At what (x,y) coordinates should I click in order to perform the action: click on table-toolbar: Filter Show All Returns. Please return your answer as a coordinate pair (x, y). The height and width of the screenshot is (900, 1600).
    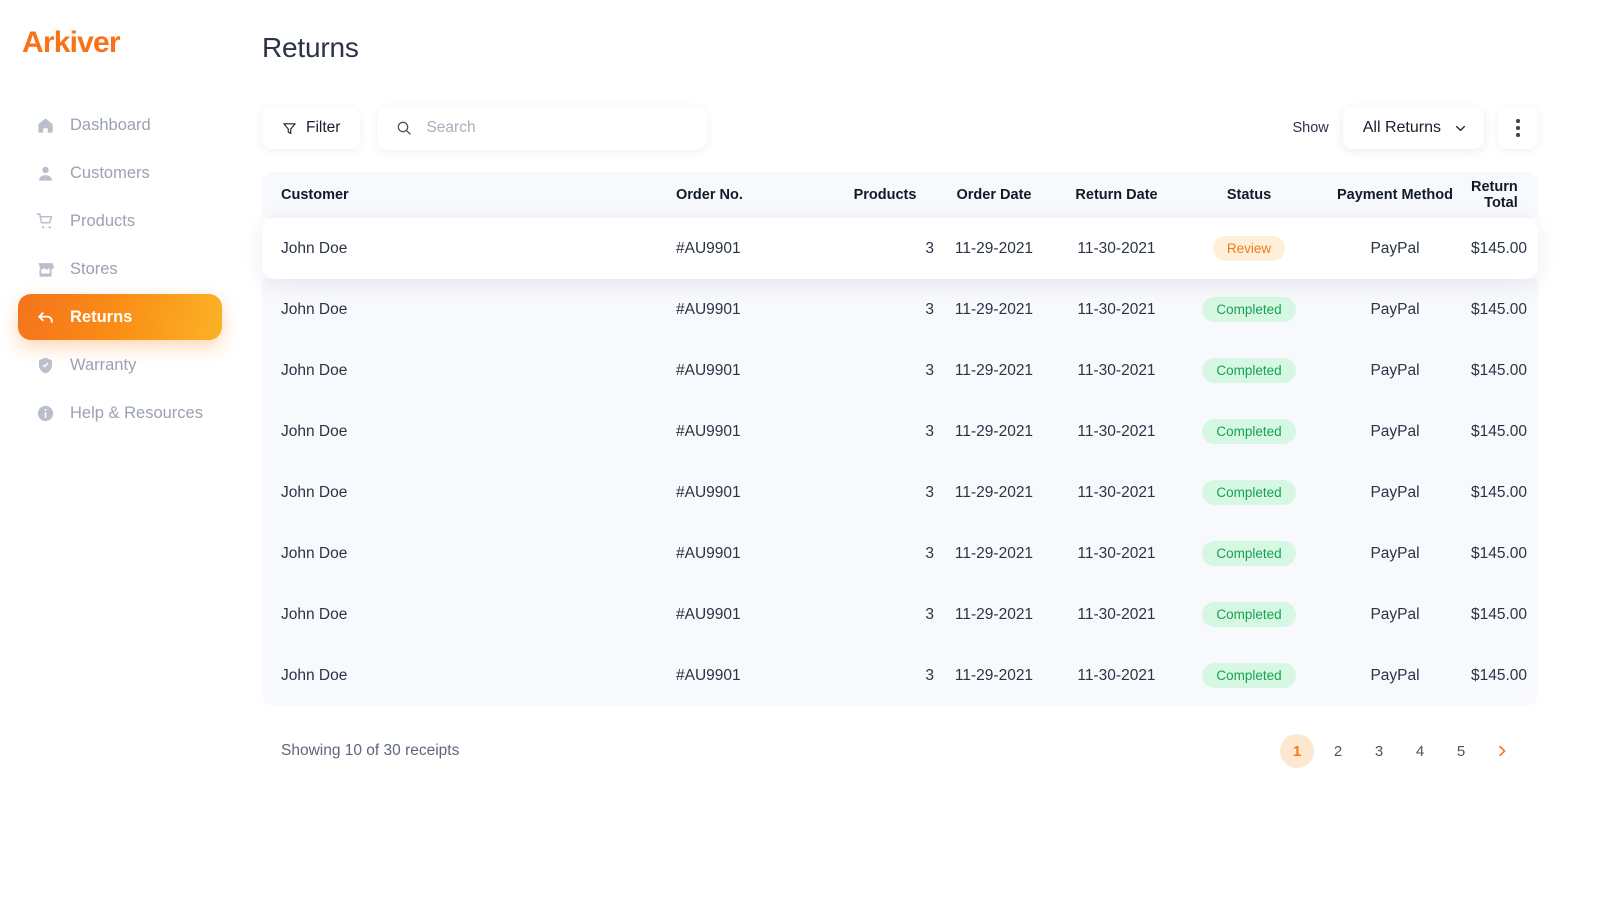
    Looking at the image, I should click on (900, 128).